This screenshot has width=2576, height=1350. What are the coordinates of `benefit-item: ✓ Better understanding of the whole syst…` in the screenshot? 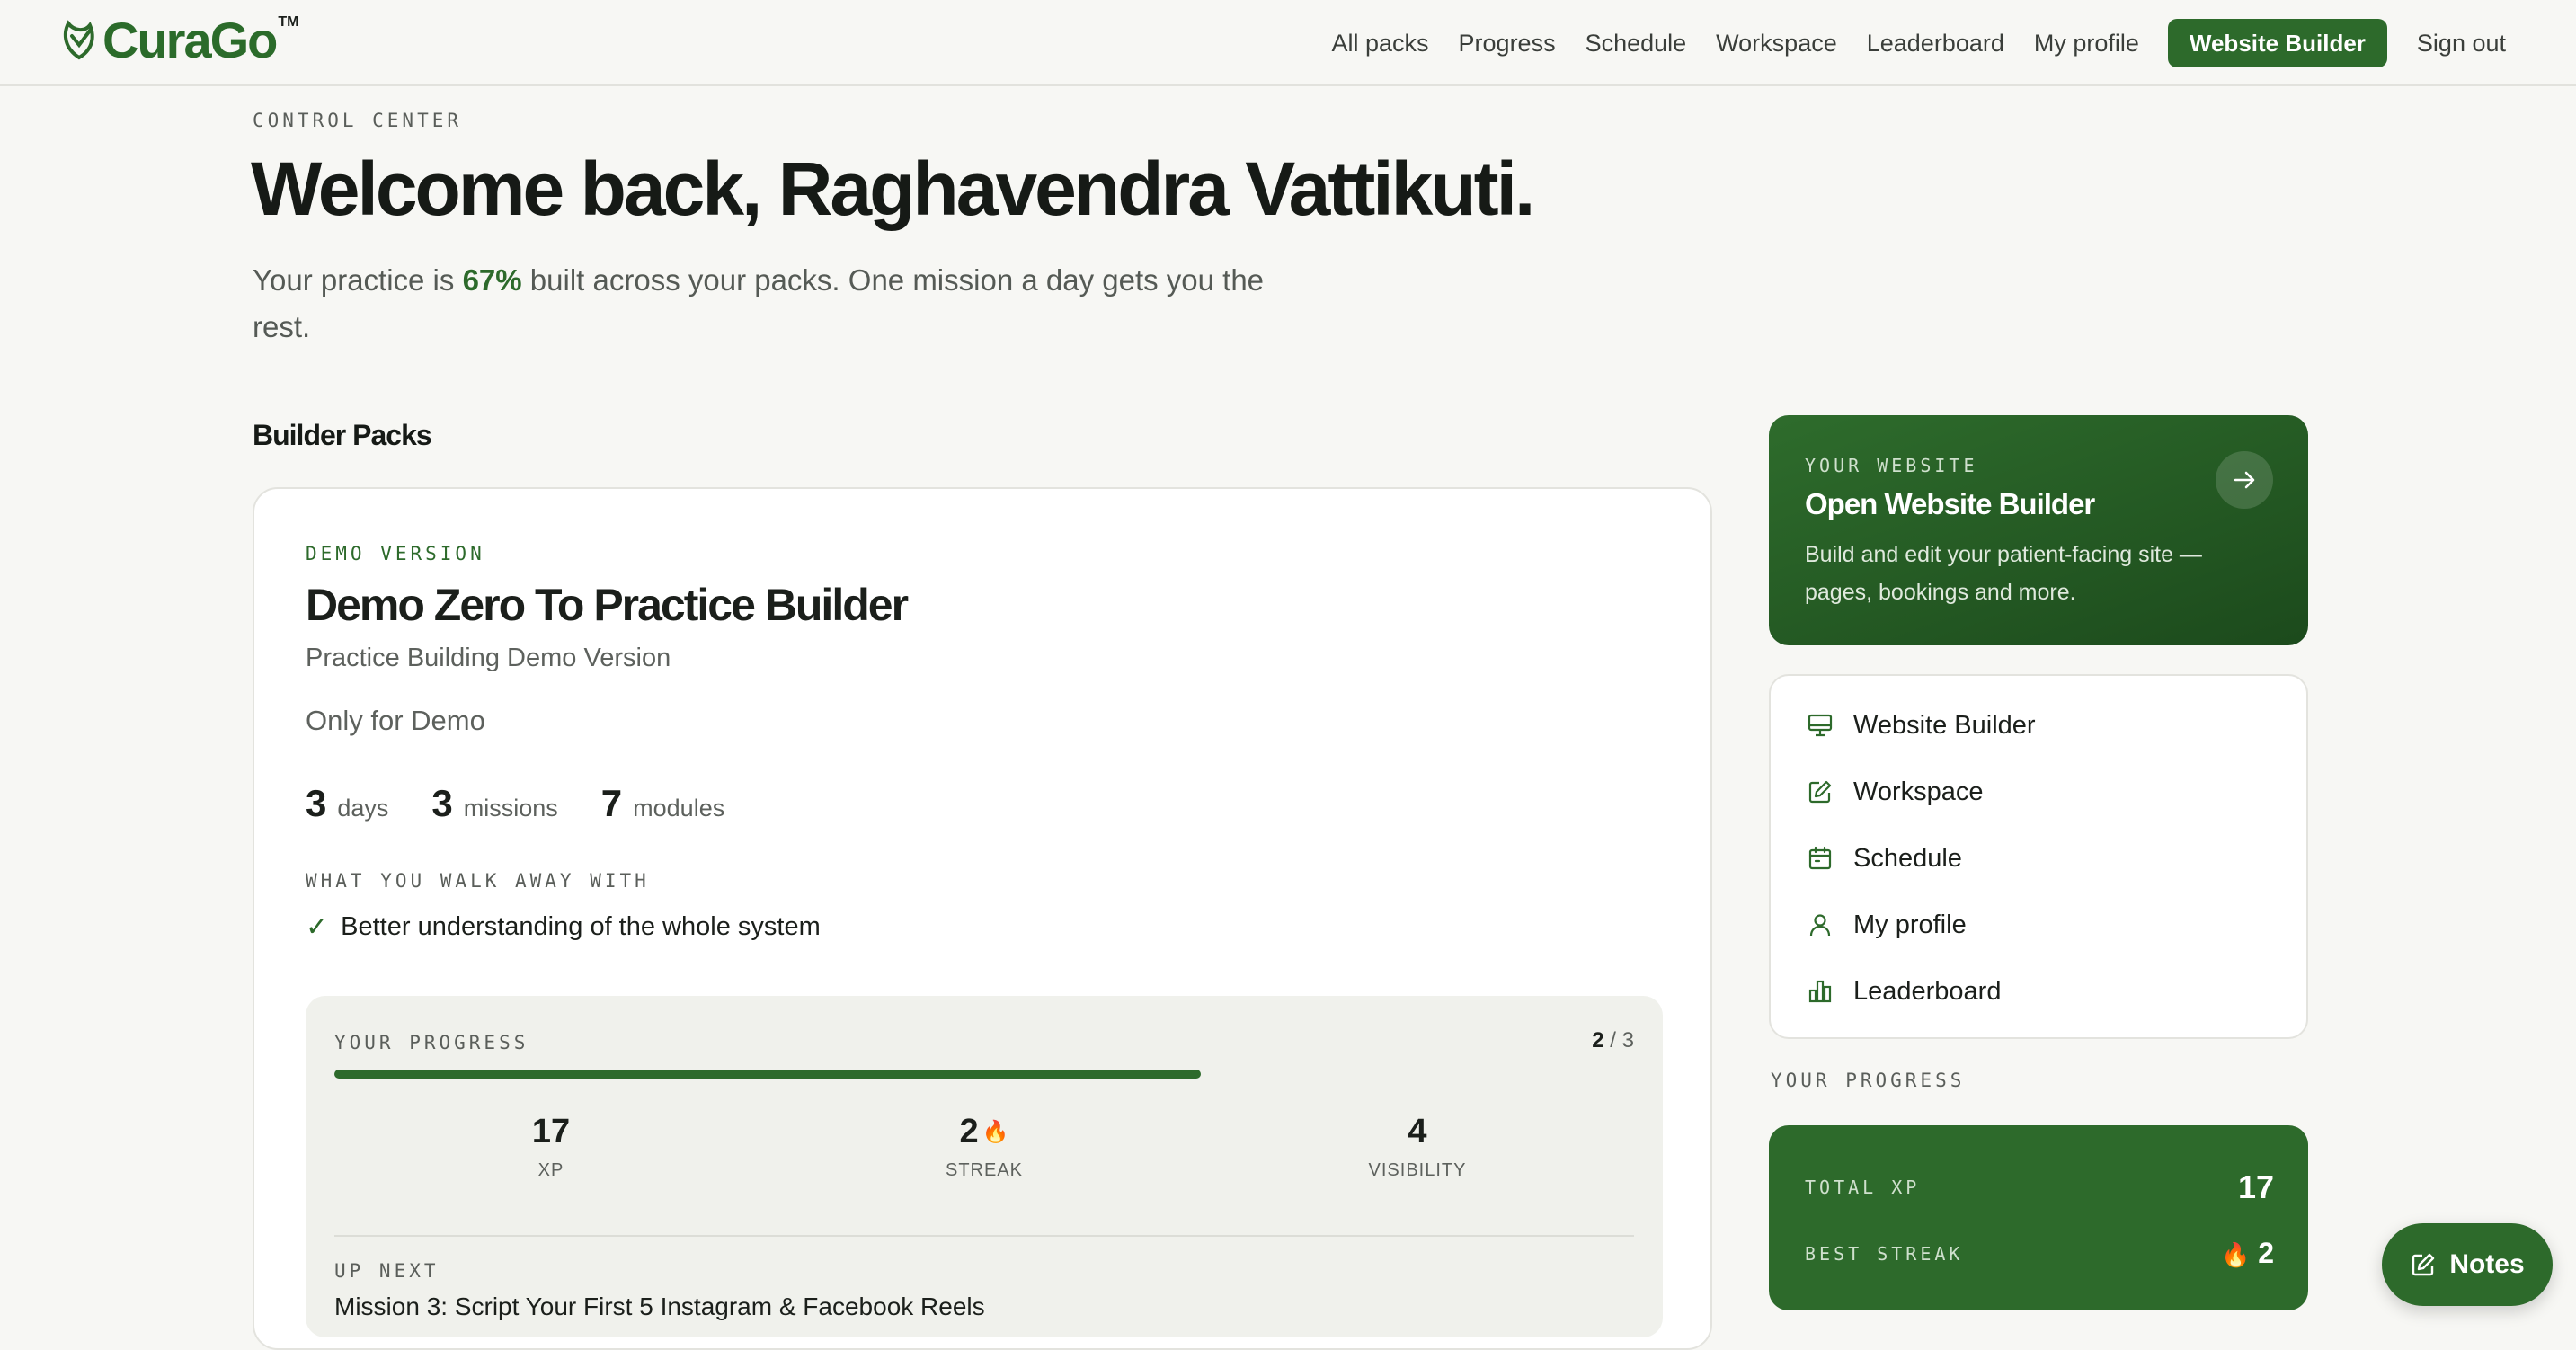 It's located at (563, 927).